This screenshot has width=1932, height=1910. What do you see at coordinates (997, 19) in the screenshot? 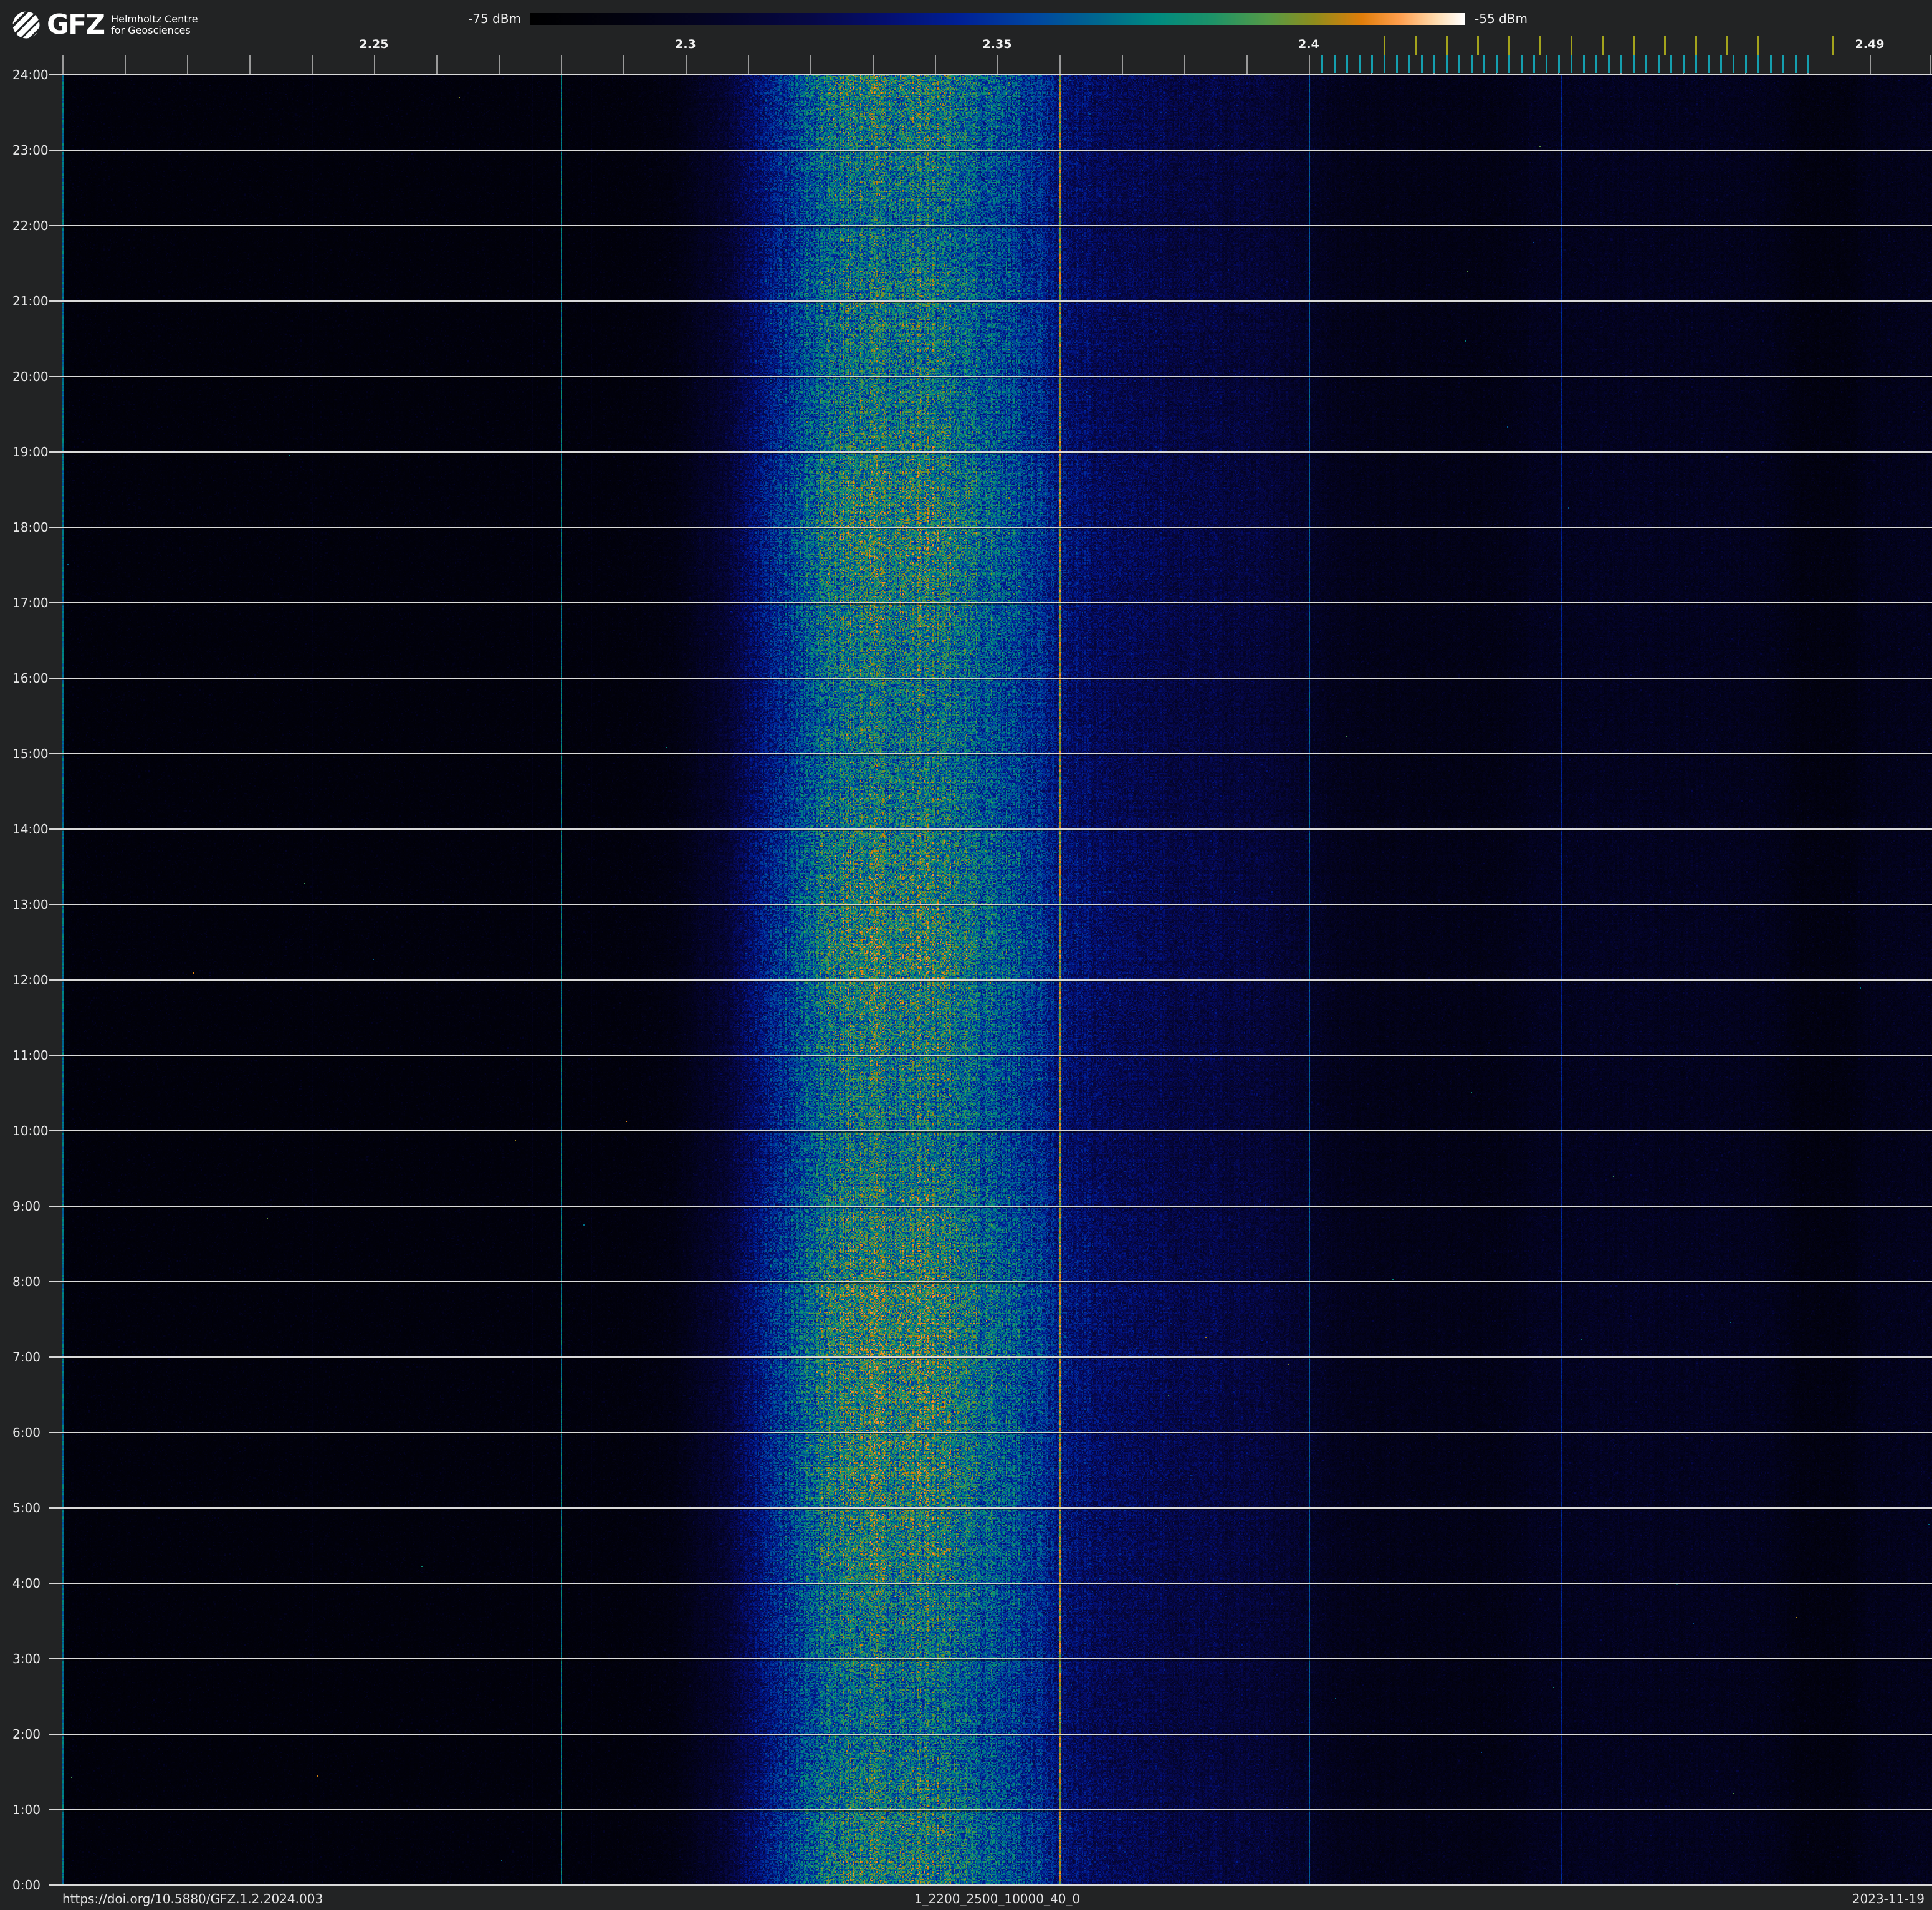
I see `intensity-colorbar` at bounding box center [997, 19].